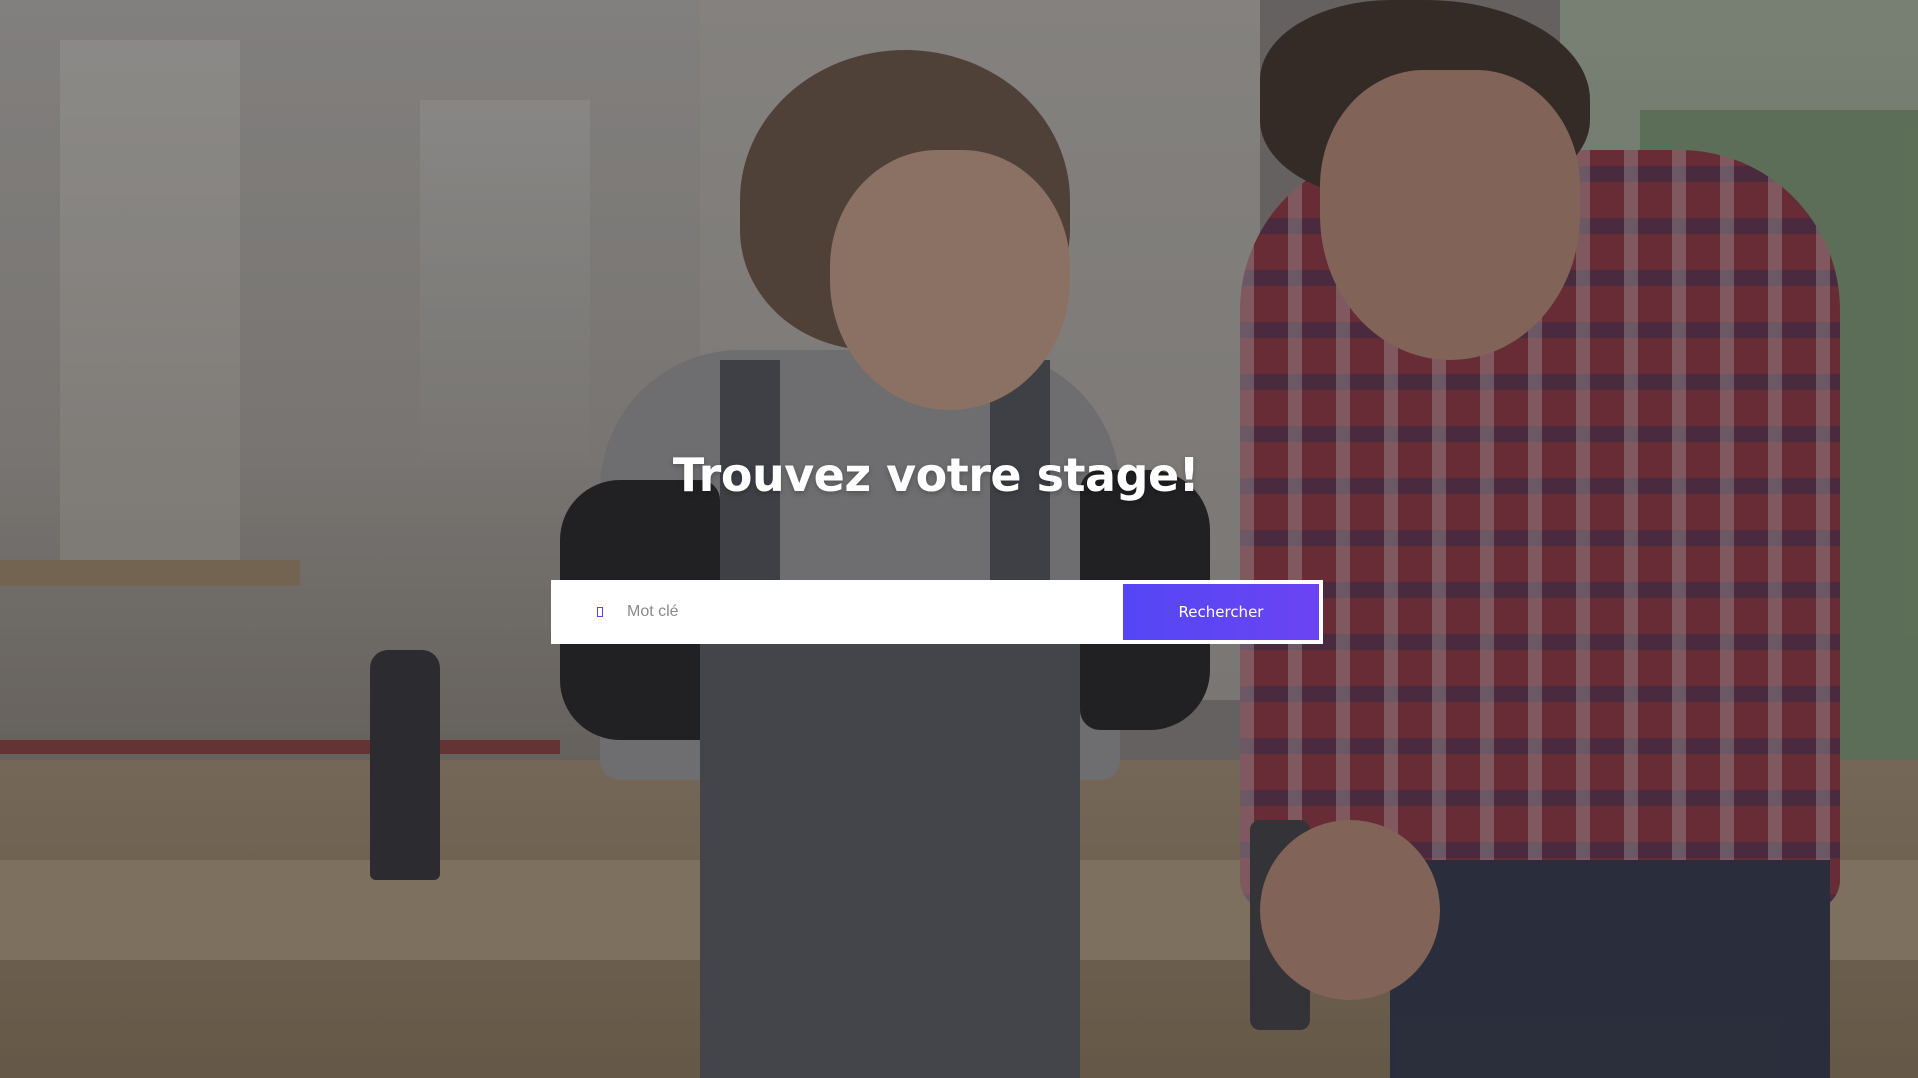 The height and width of the screenshot is (1078, 1918). Describe the element at coordinates (870, 612) in the screenshot. I see `keyword-search-input` at that location.